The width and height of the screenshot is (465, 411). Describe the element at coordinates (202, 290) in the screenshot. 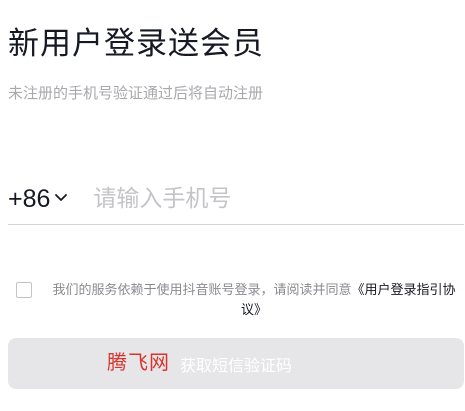

I see `agreement-description: 我们的服务依赖于使用抖音账号登录，请阅读并同意` at that location.